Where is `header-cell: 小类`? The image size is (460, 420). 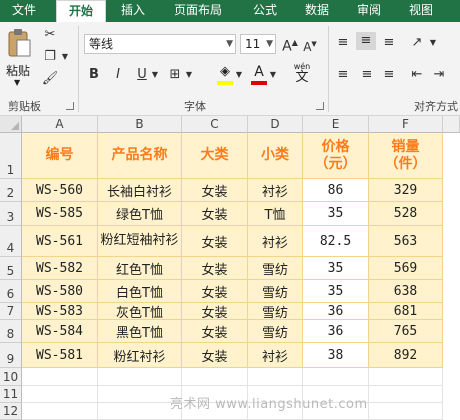 header-cell: 小类 is located at coordinates (275, 156).